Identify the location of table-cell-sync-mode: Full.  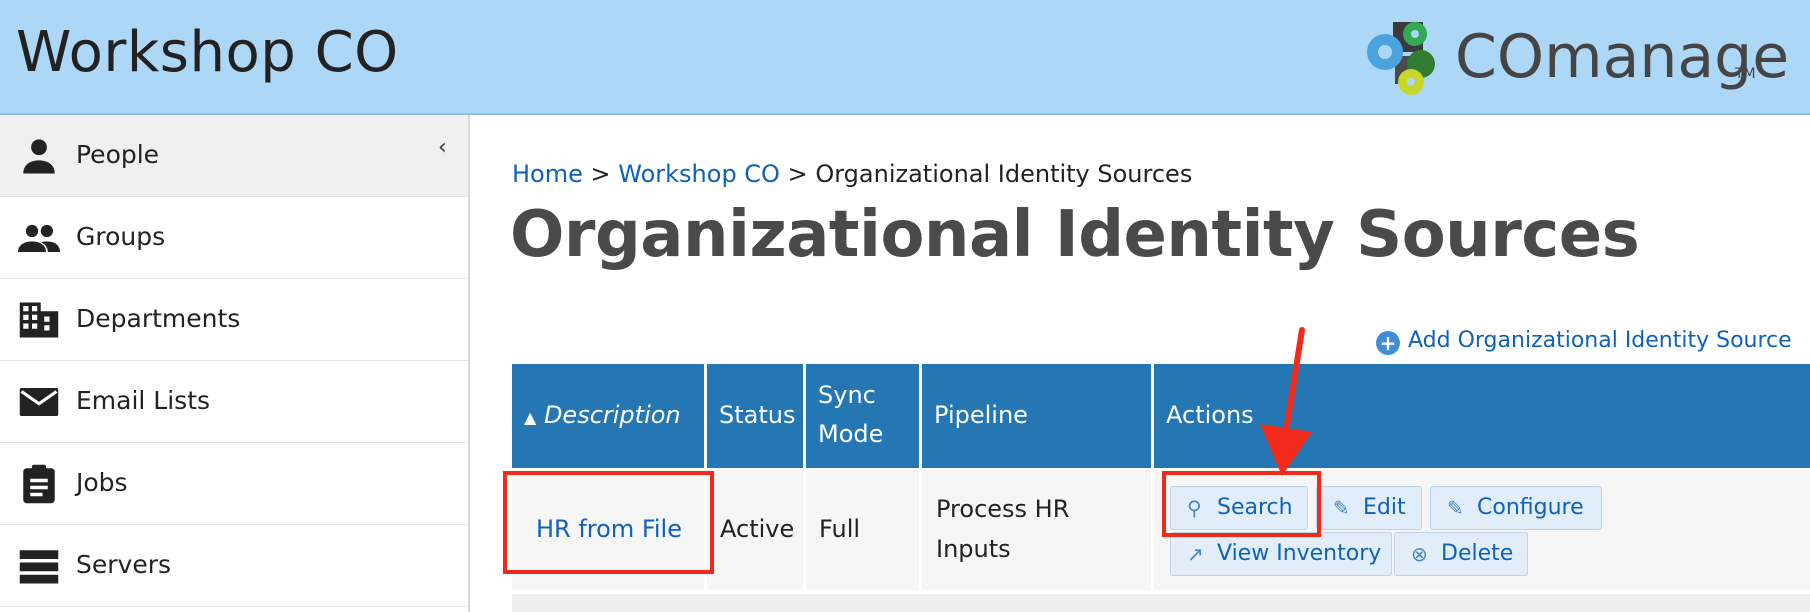
(862, 530).